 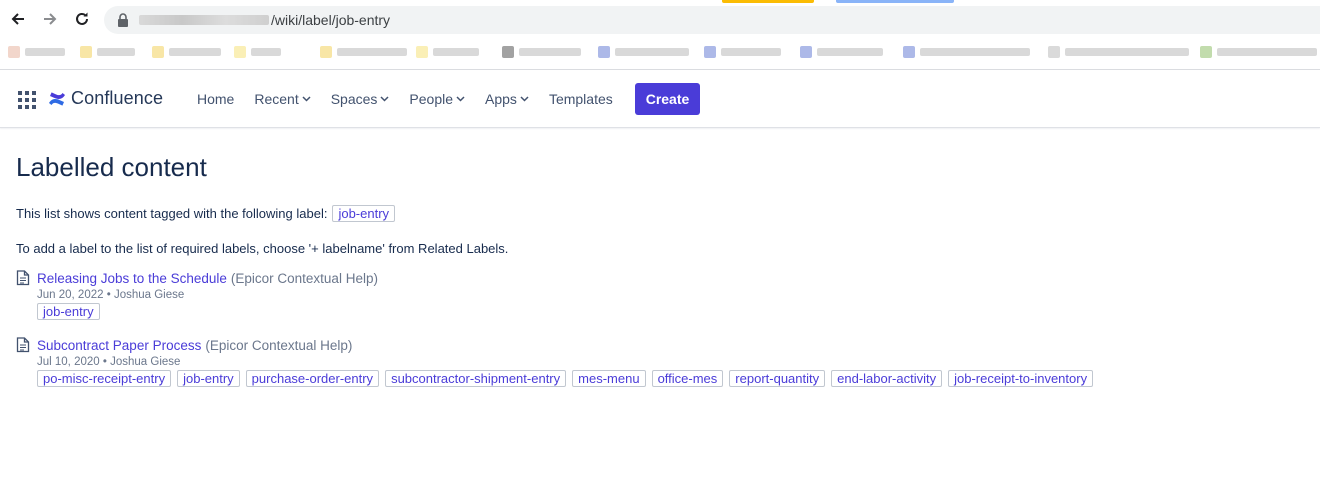 I want to click on nav-apps: Apps, so click(x=507, y=99).